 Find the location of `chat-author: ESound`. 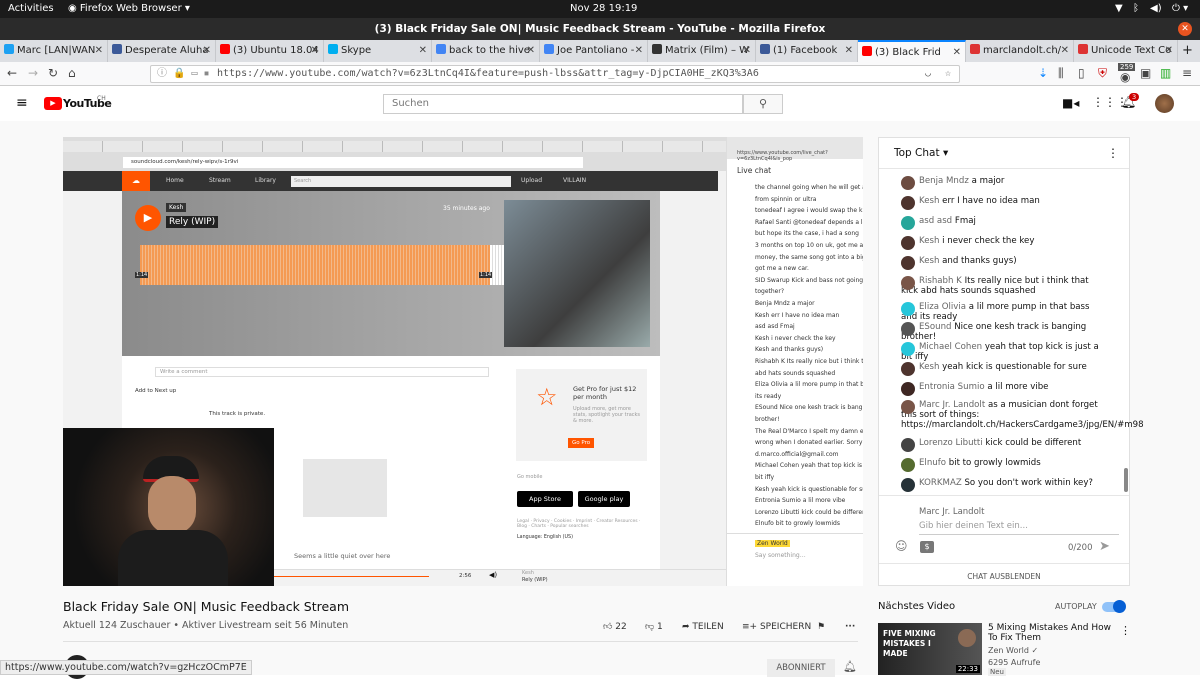

chat-author: ESound is located at coordinates (935, 327).